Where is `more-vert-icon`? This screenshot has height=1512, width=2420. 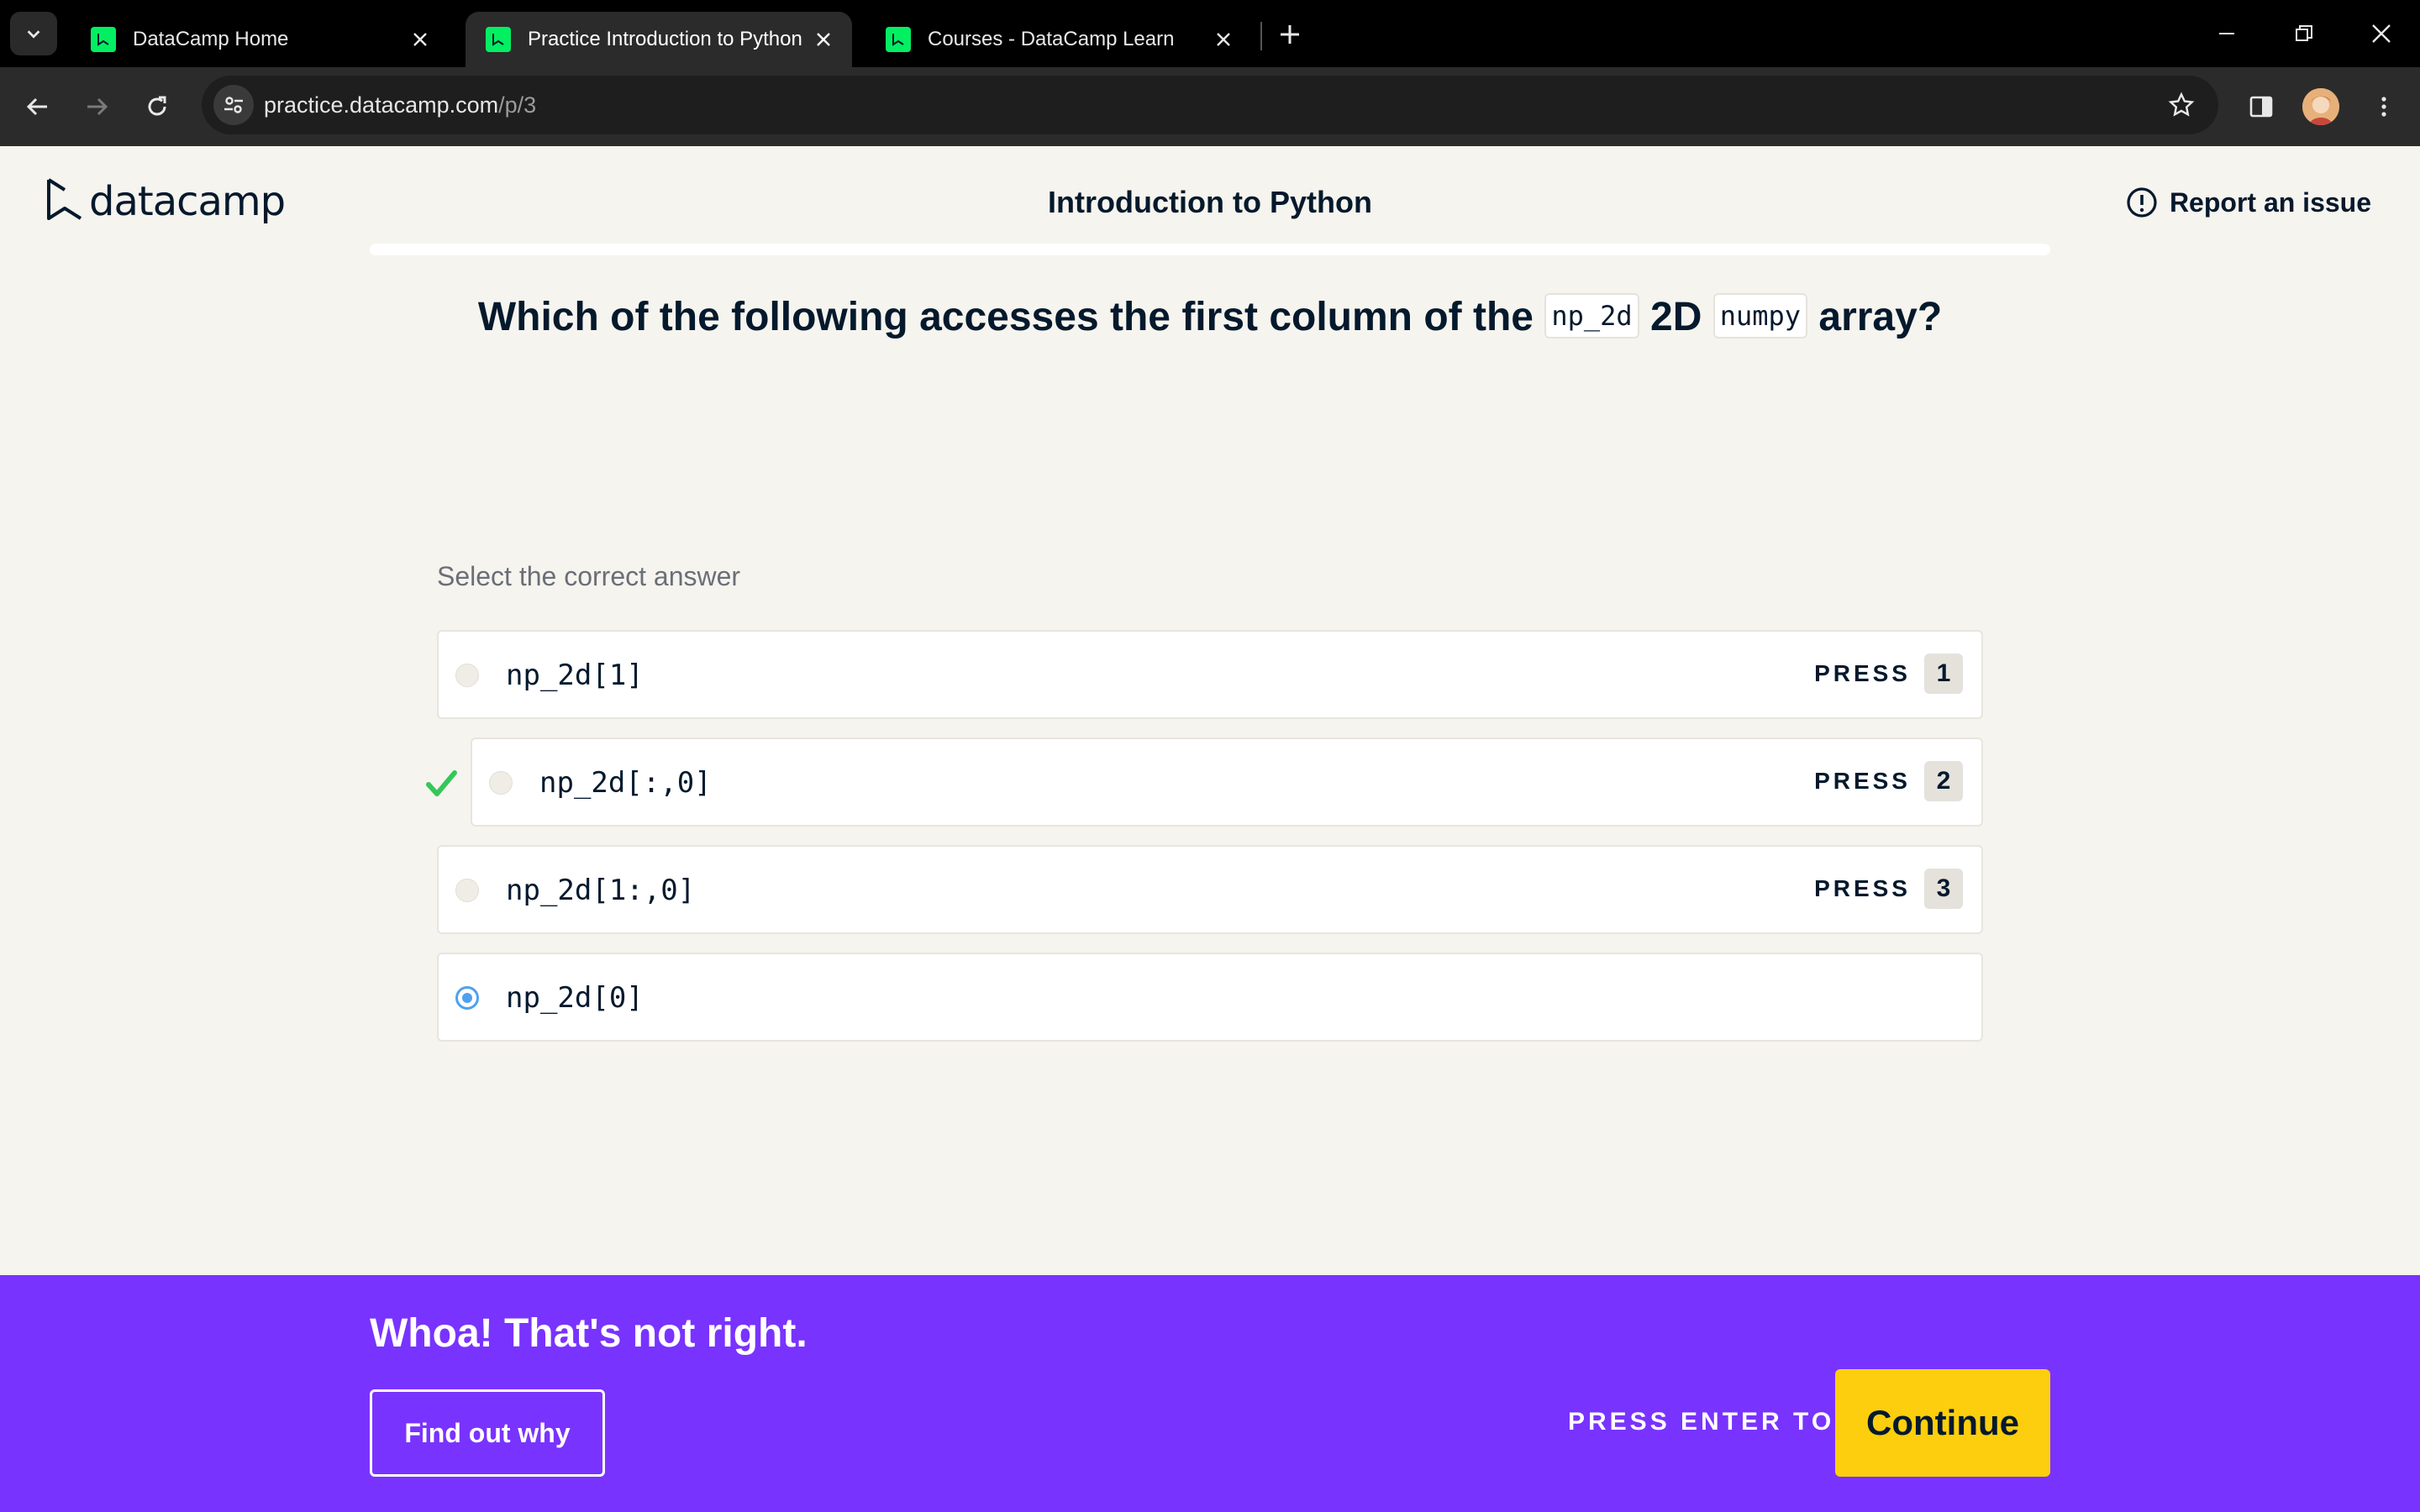 more-vert-icon is located at coordinates (2384, 107).